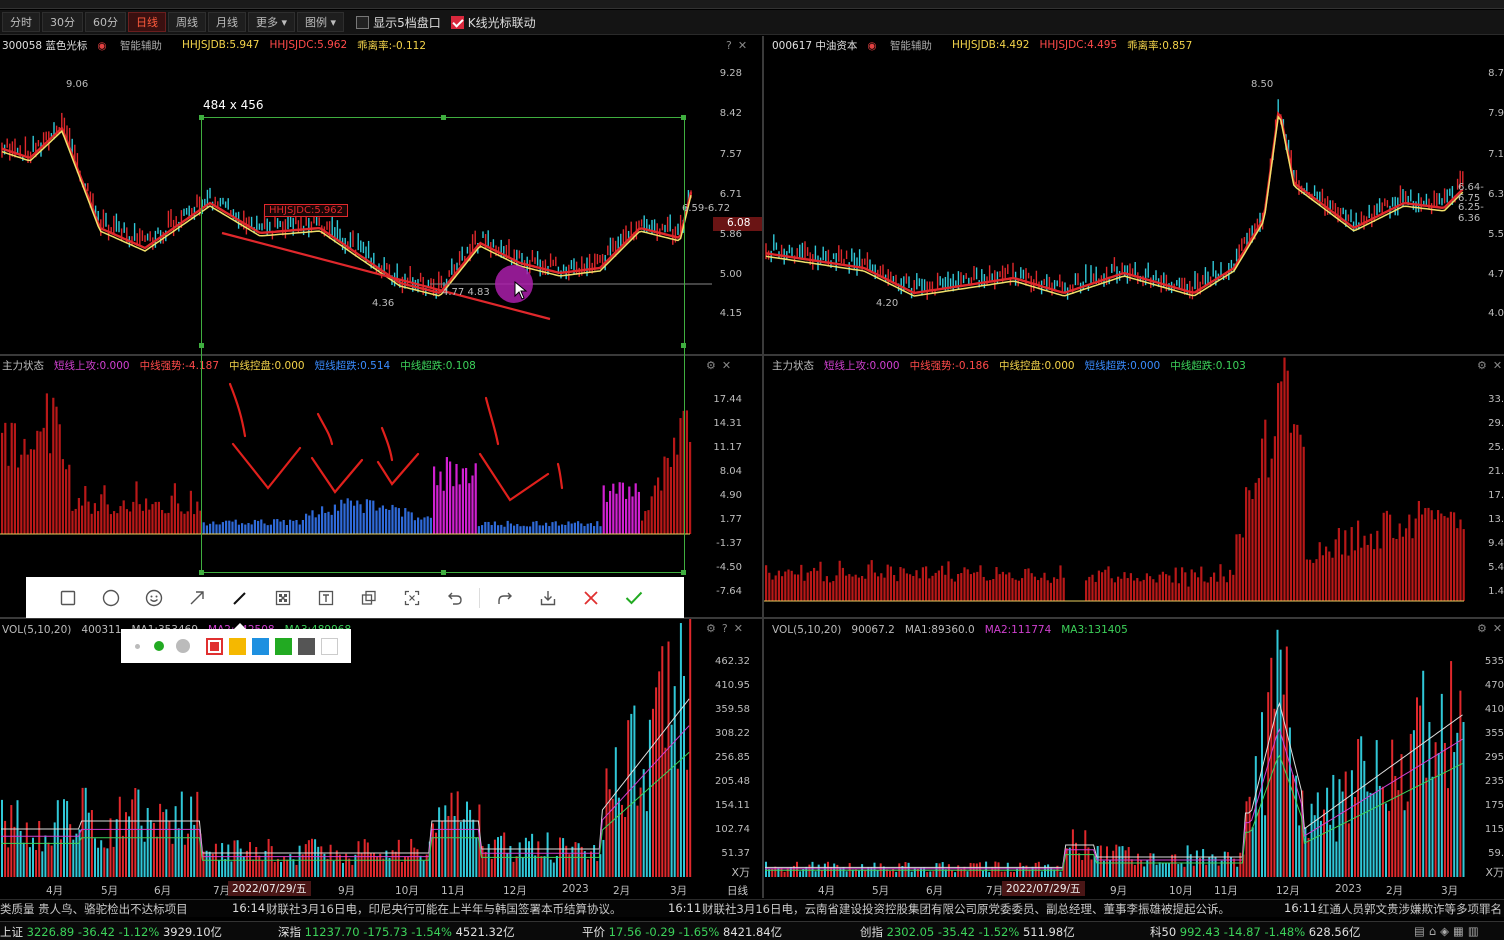  What do you see at coordinates (633, 598) in the screenshot?
I see `confirm-tool` at bounding box center [633, 598].